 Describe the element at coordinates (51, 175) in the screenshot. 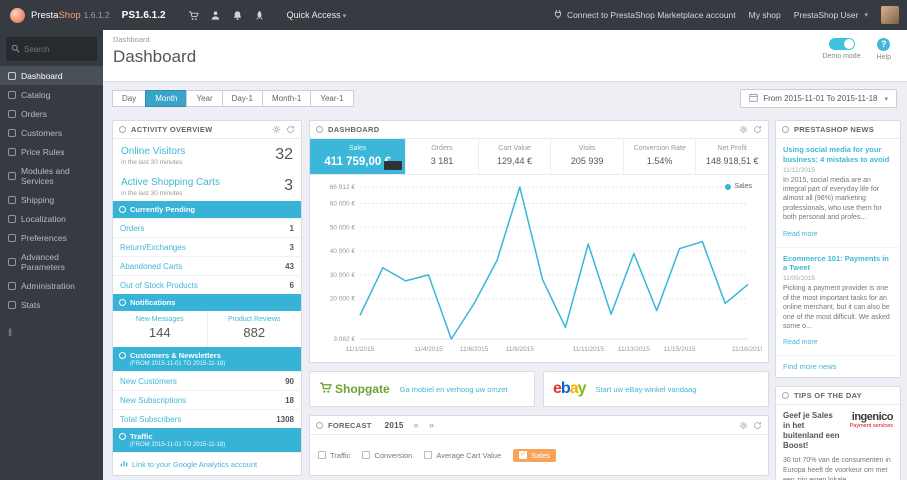

I see `sidebar-item-modules: Modules and Services` at that location.